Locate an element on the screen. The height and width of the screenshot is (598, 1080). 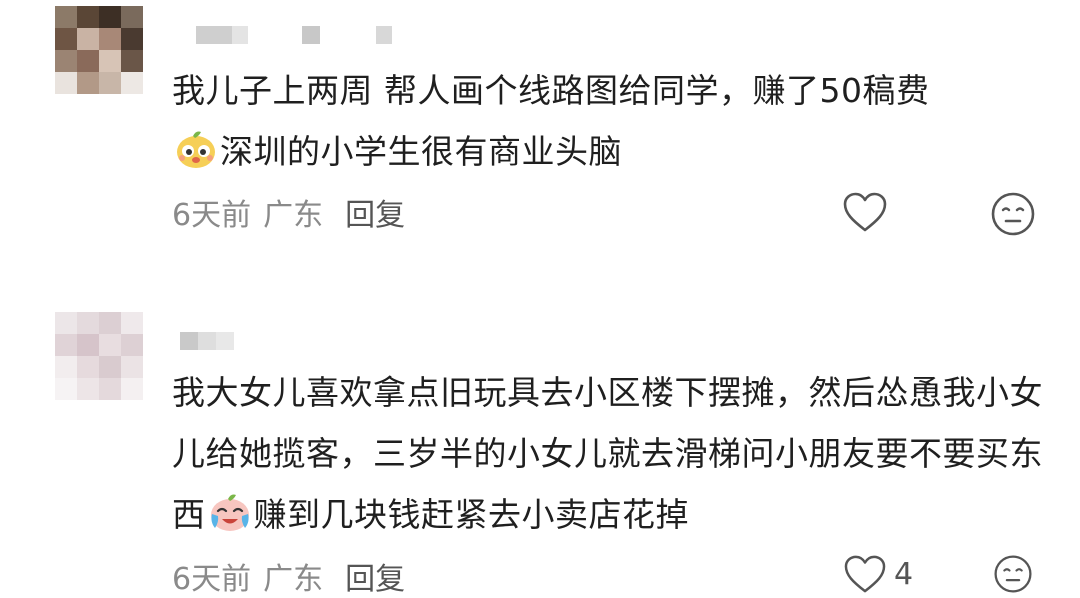
cute-face-emoji is located at coordinates (196, 149).